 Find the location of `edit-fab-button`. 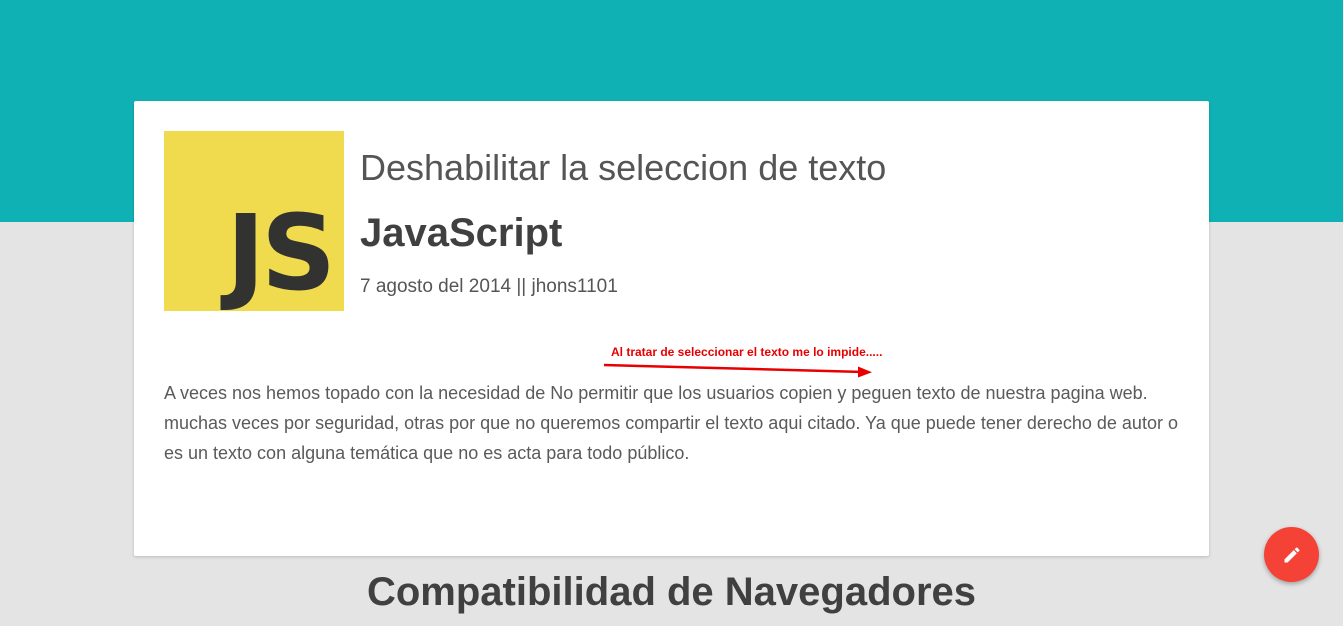

edit-fab-button is located at coordinates (1291, 554).